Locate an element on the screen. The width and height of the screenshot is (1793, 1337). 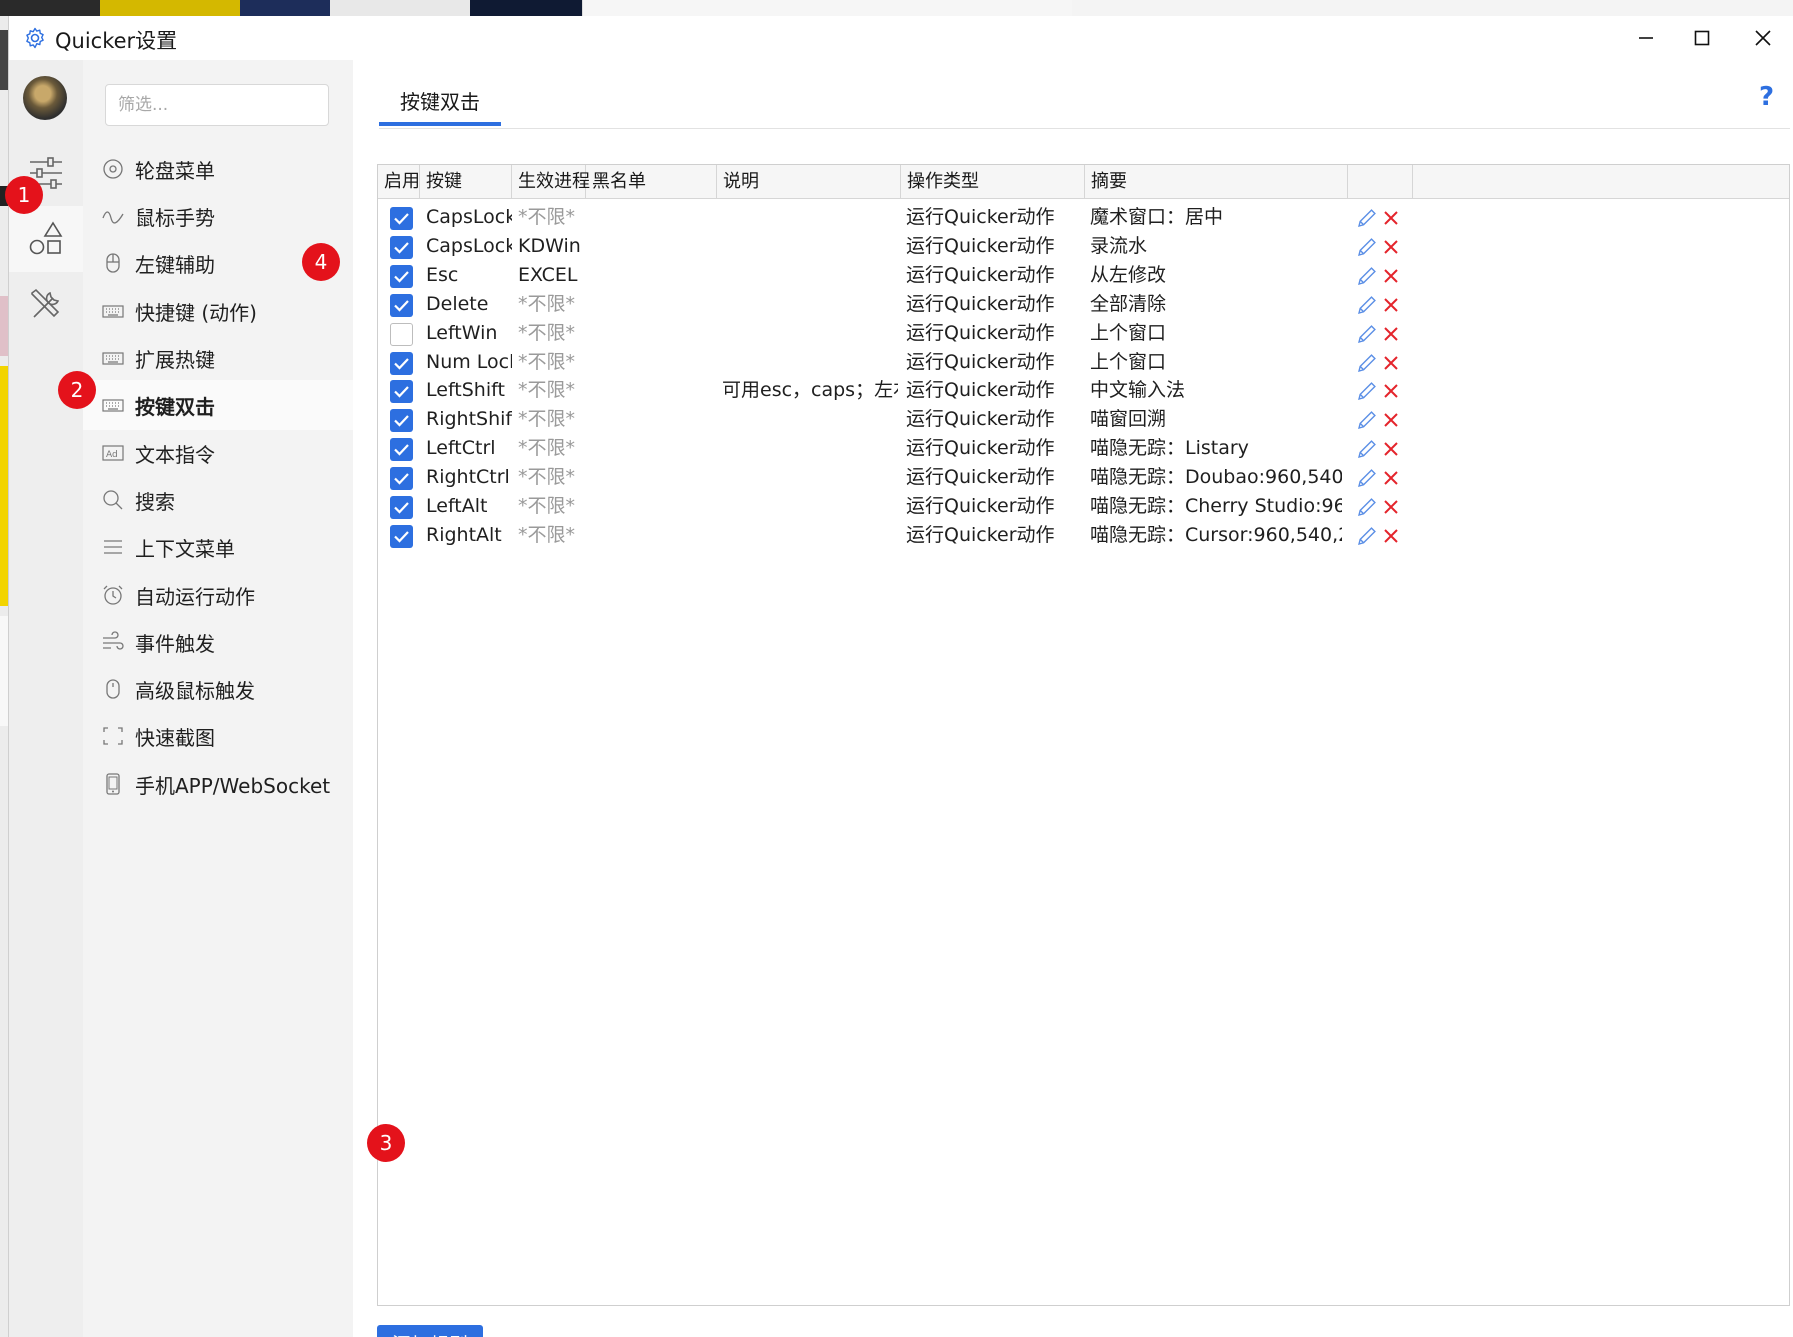
column-header-key: 按键 is located at coordinates (466, 182).